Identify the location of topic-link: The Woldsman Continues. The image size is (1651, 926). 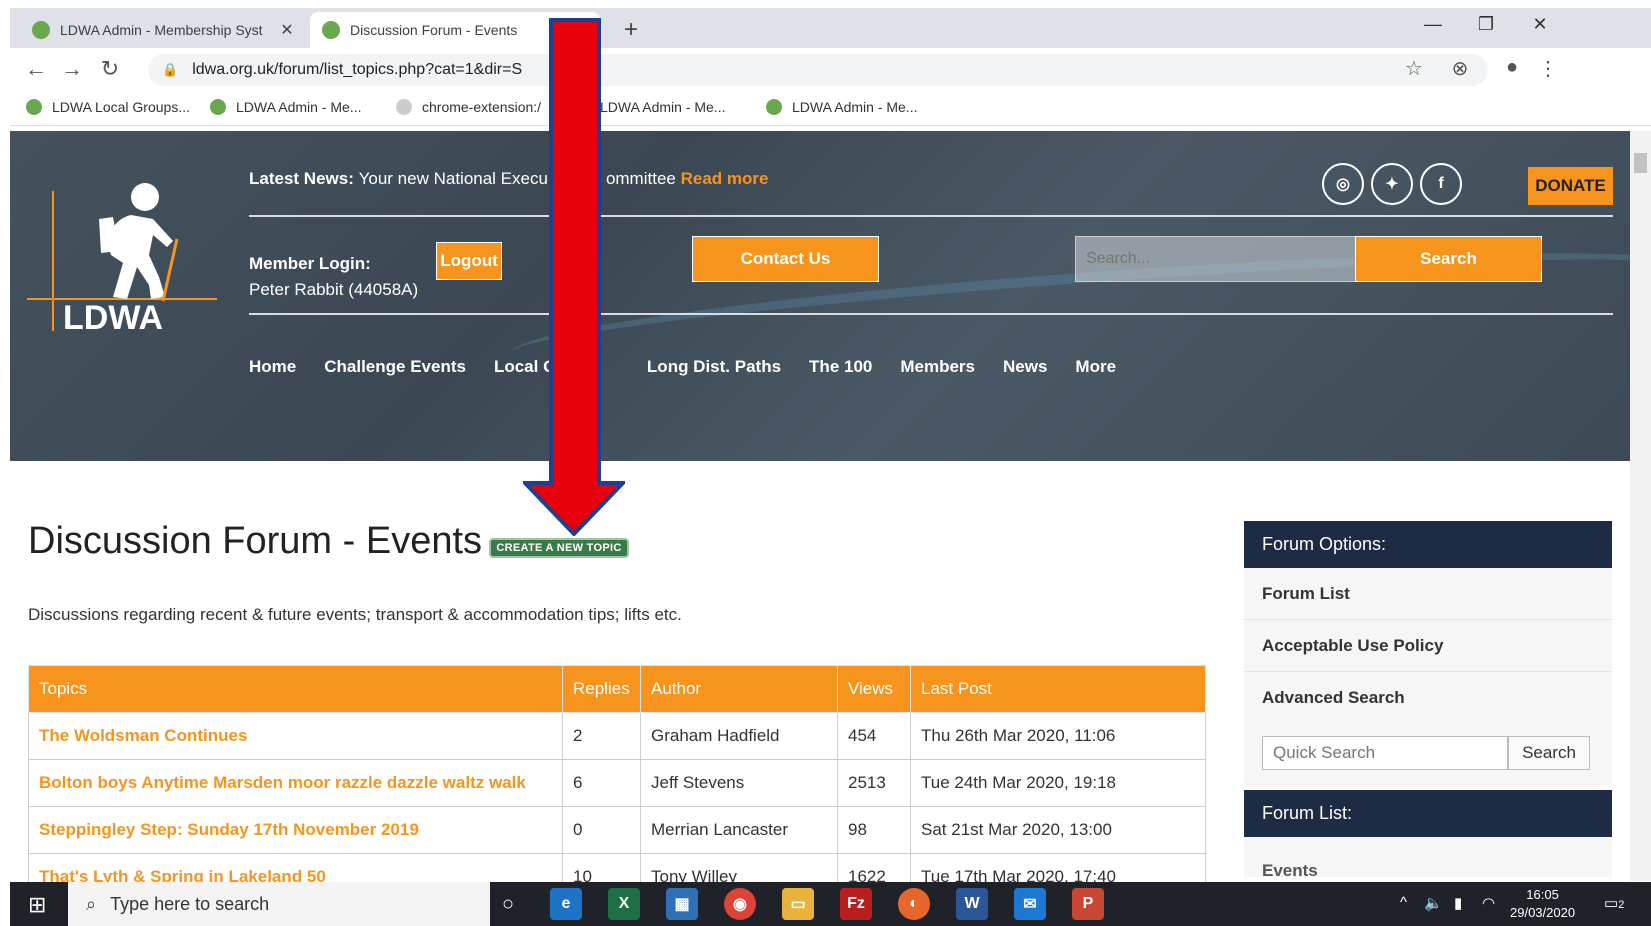
(295, 736).